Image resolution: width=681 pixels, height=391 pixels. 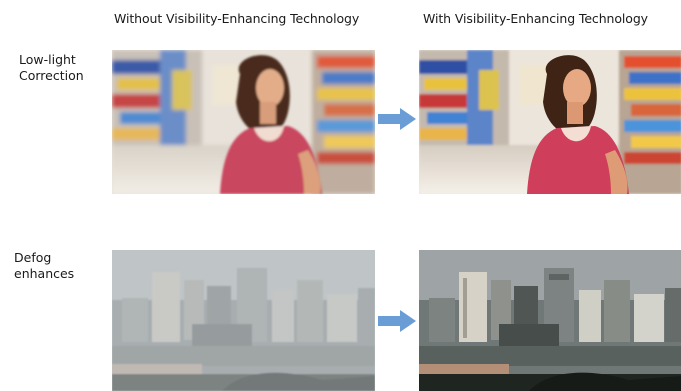 I want to click on header-with-technology: With Visibility-Enhancing Technology, so click(x=535, y=18).